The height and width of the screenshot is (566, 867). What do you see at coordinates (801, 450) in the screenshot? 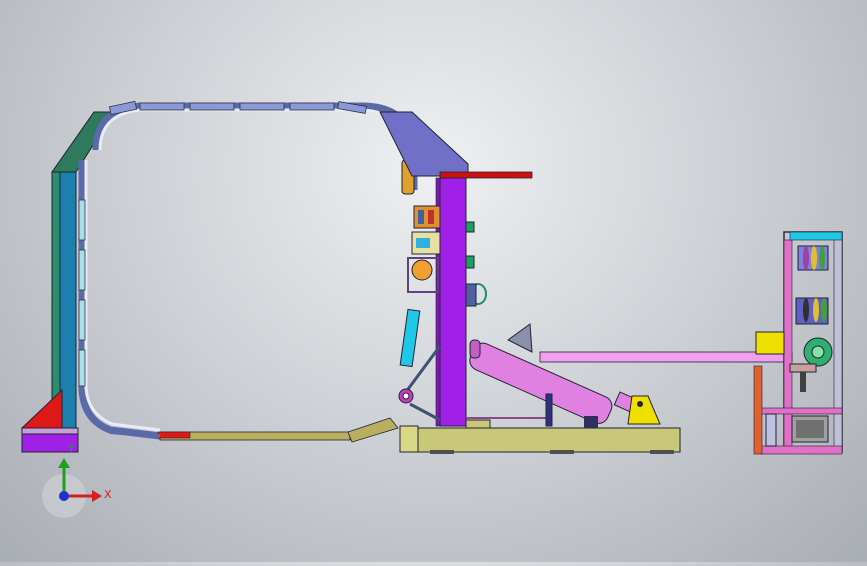
I see `unit-base-pink` at bounding box center [801, 450].